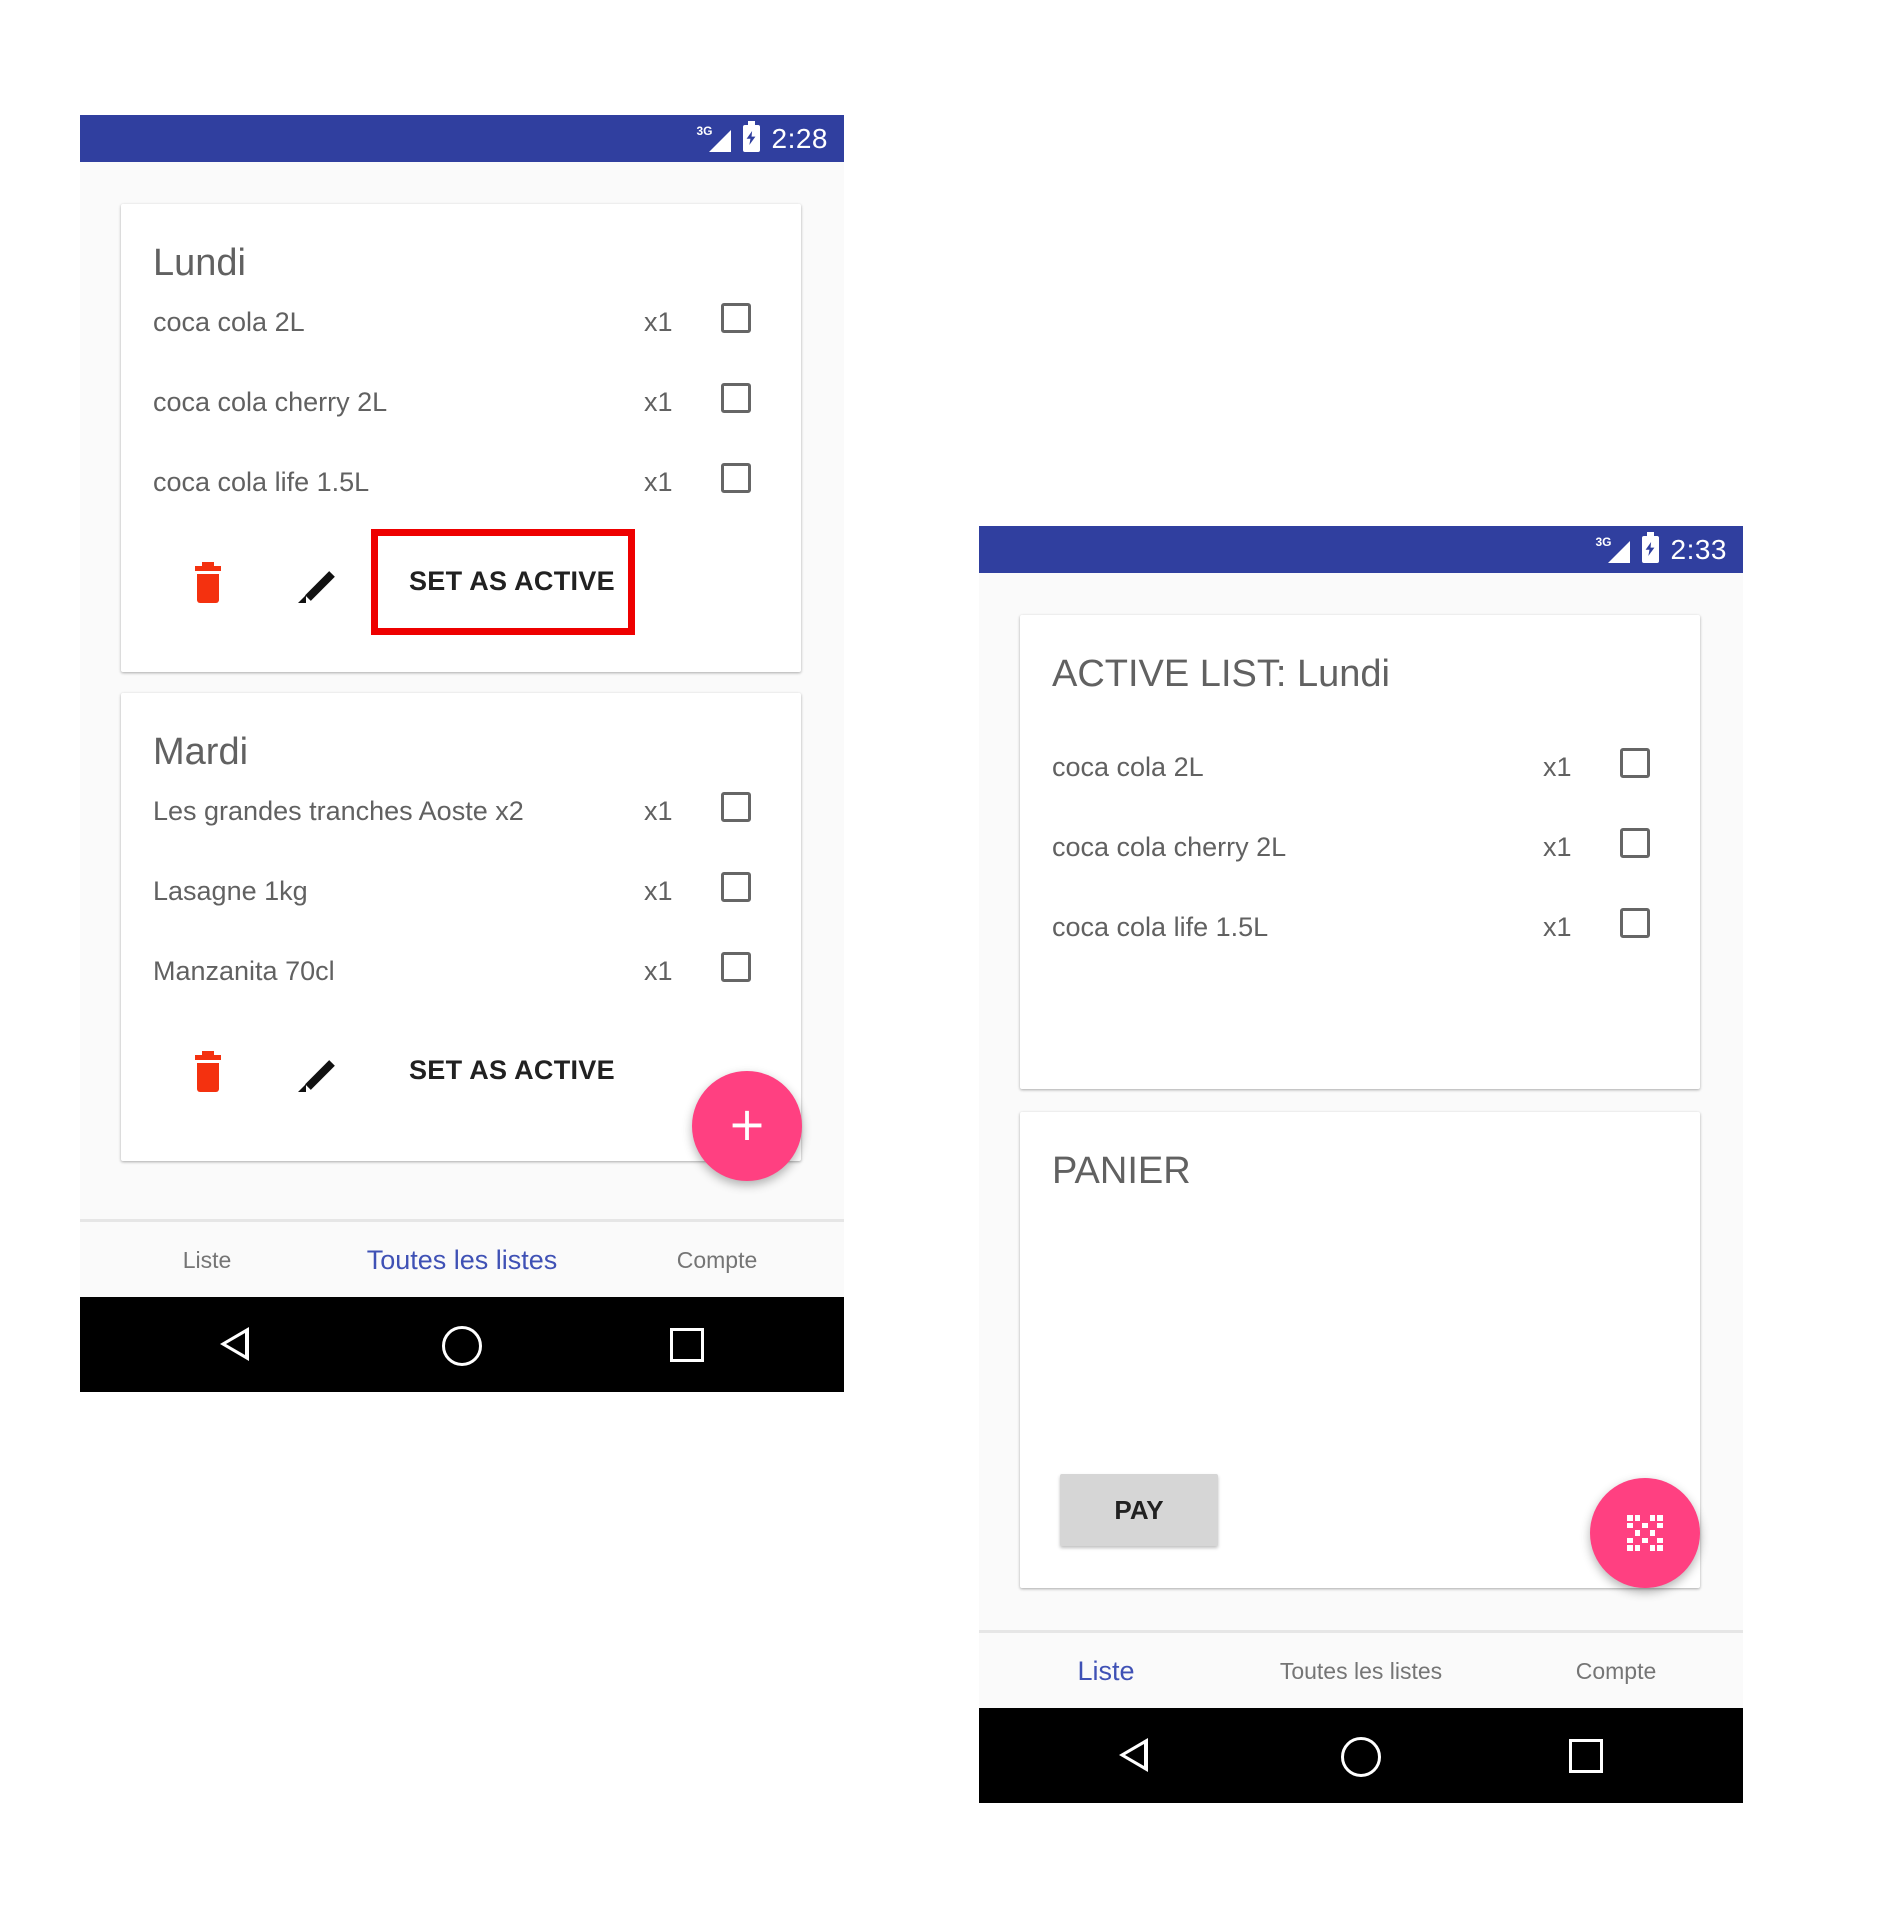 The width and height of the screenshot is (1899, 1922). I want to click on pay-button: PAY, so click(1139, 1510).